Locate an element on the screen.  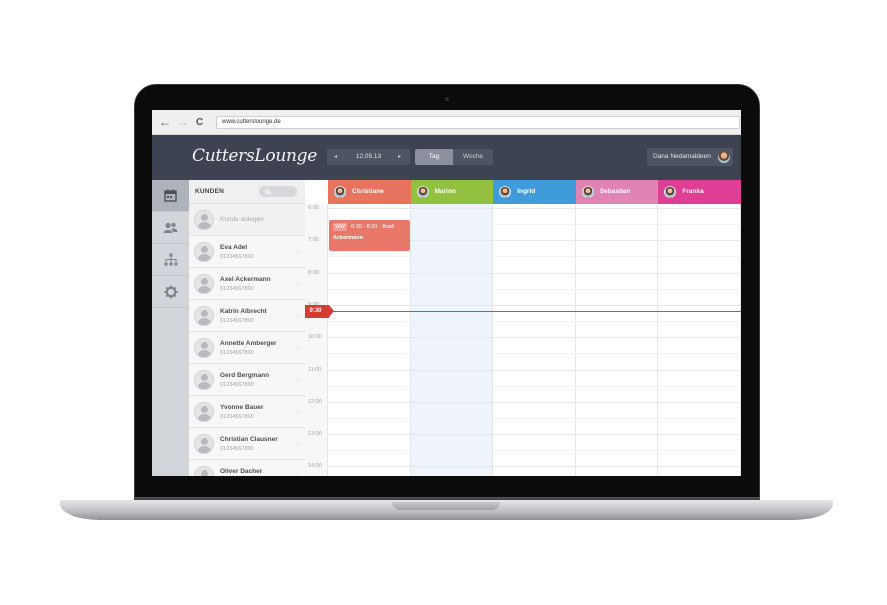
user-avatar is located at coordinates (724, 157).